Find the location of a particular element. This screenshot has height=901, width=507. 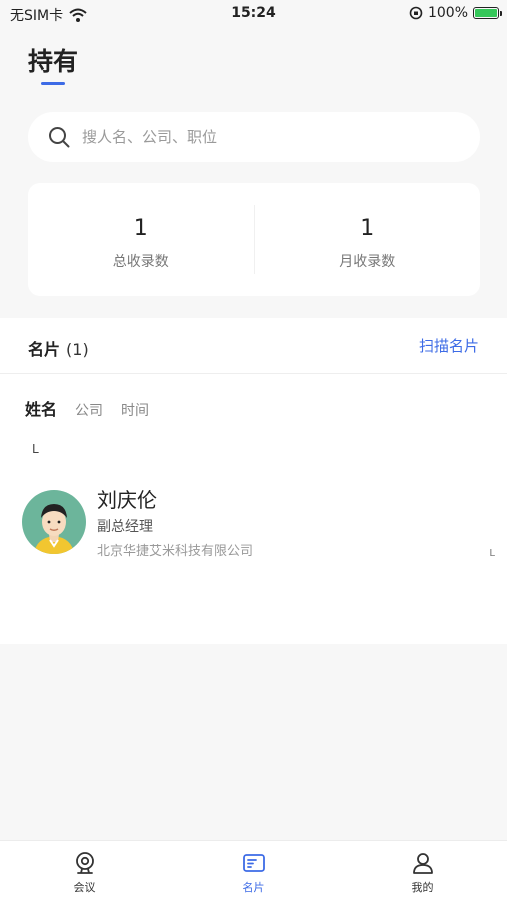

tab-bar: 会议 名片 我的 is located at coordinates (253, 870).